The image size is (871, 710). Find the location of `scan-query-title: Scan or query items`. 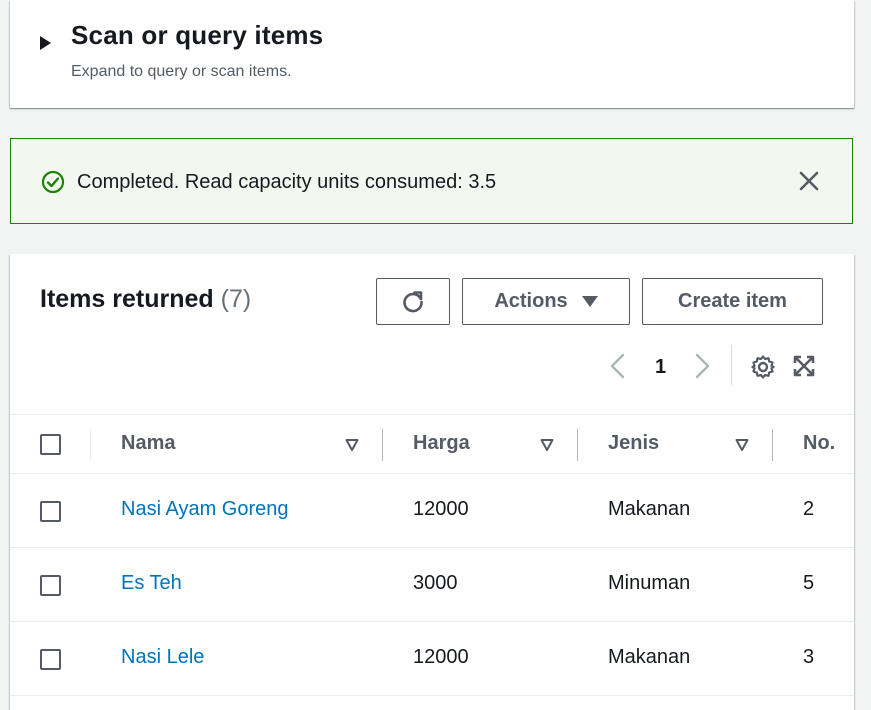

scan-query-title: Scan or query items is located at coordinates (197, 35).